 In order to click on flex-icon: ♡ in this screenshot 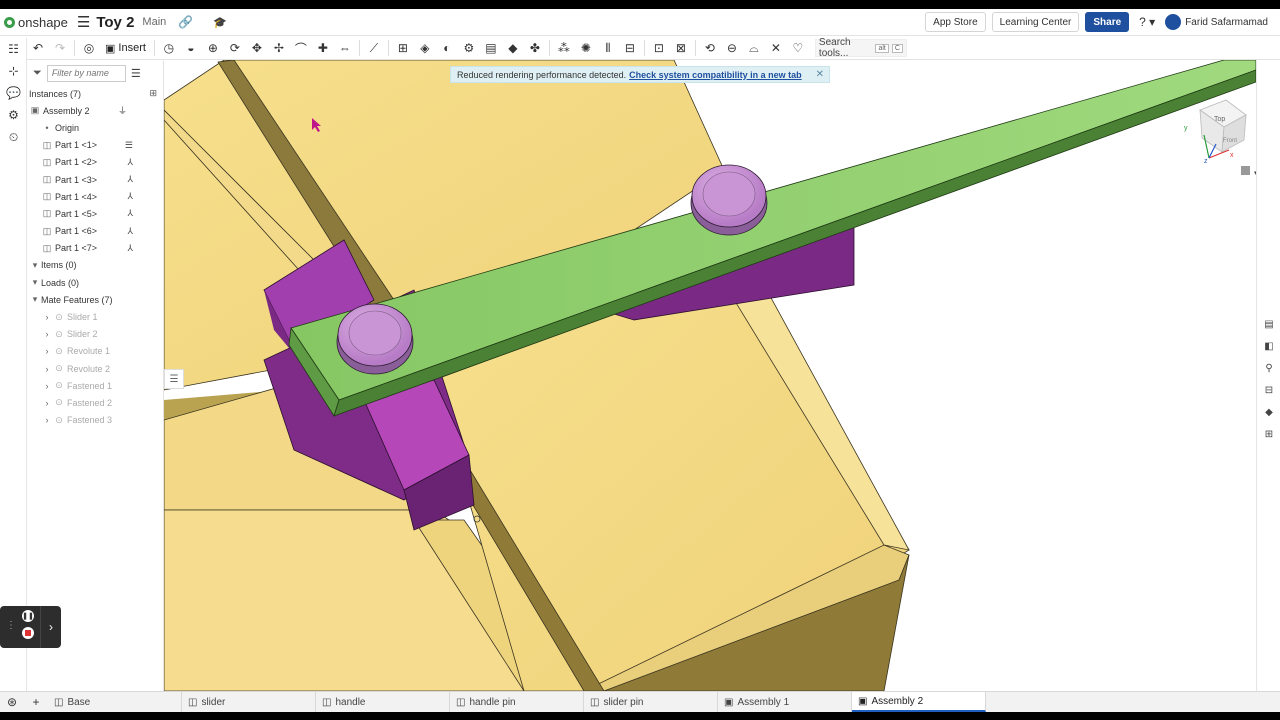, I will do `click(798, 48)`.